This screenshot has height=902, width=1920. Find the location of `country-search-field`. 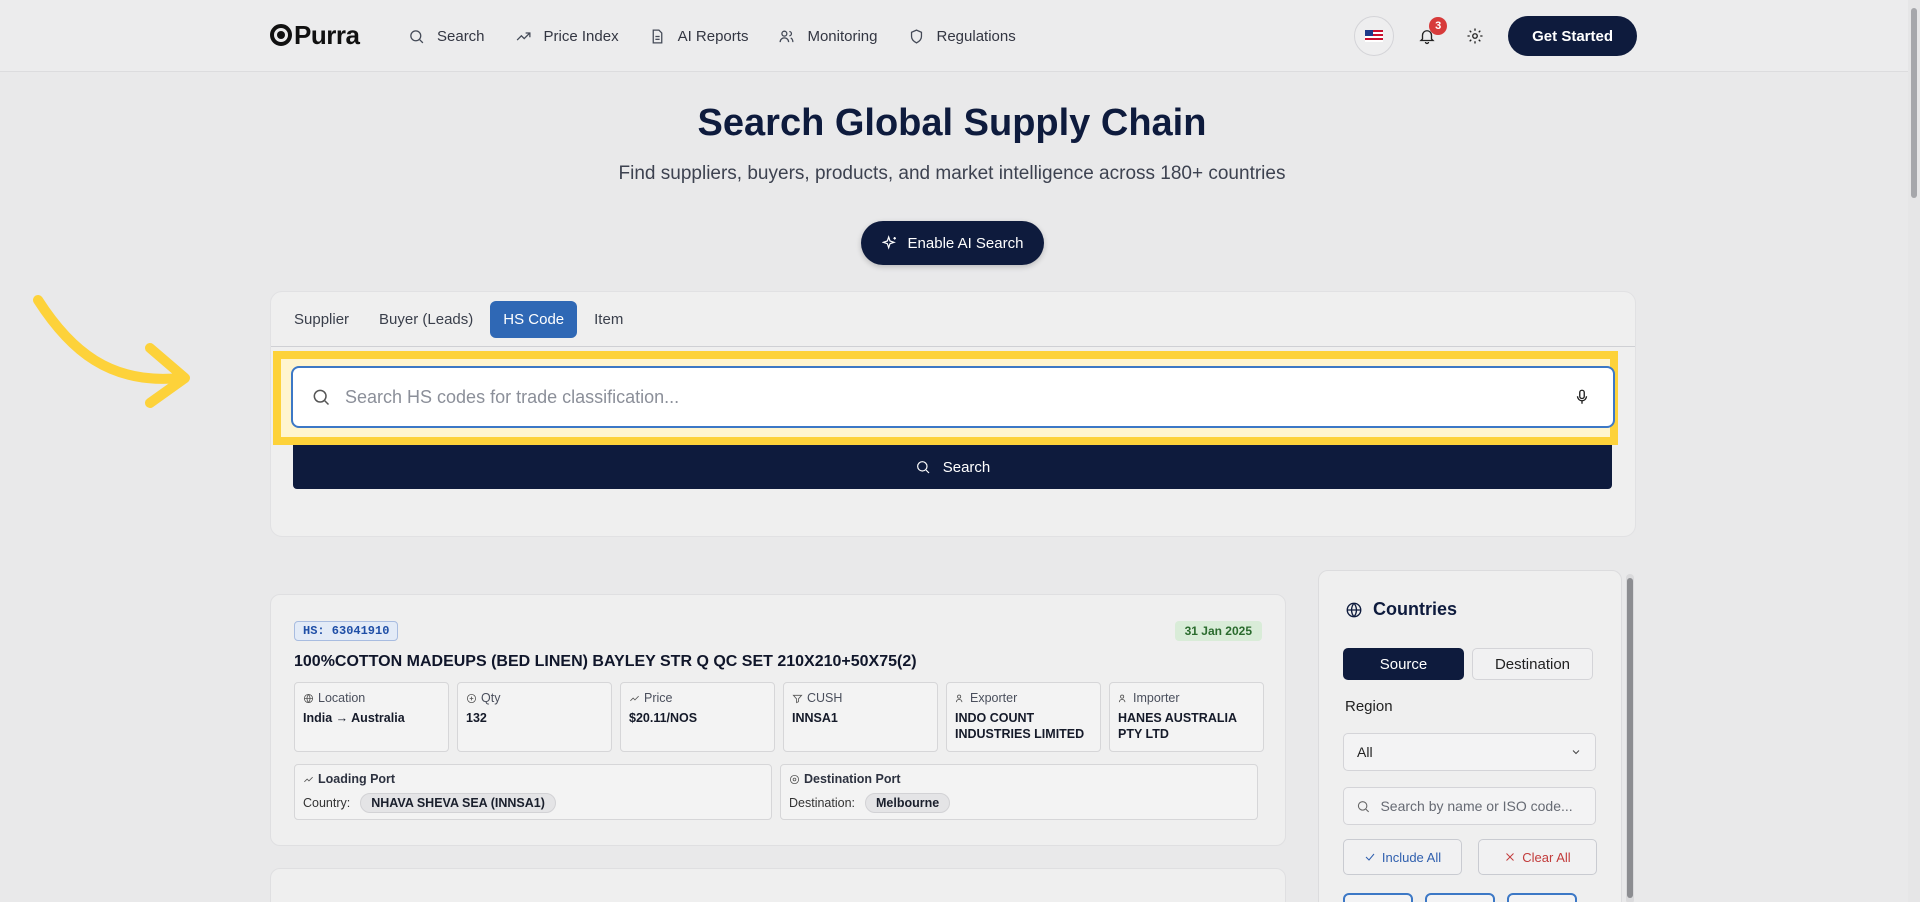

country-search-field is located at coordinates (1469, 806).